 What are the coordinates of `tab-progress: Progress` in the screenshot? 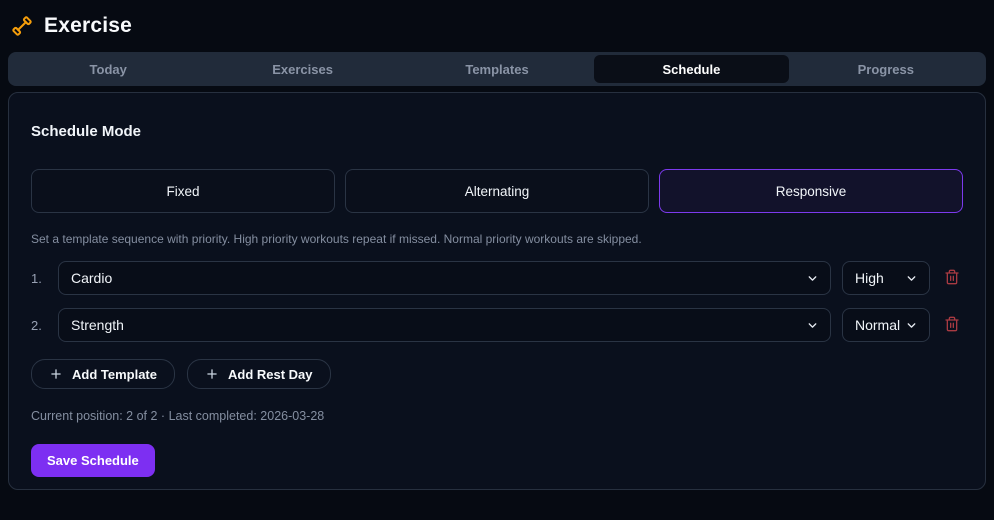 It's located at (886, 69).